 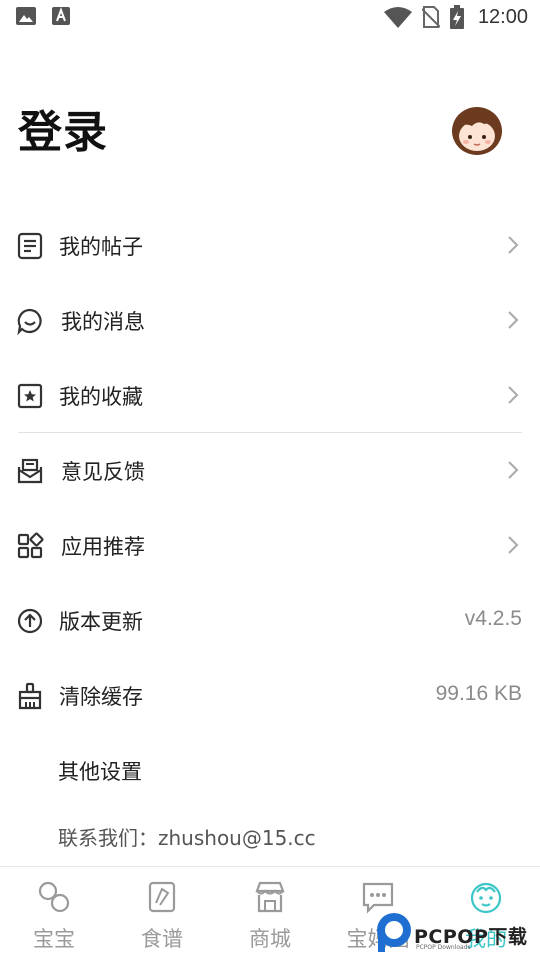 I want to click on tab-recipes: 食谱, so click(x=162, y=913).